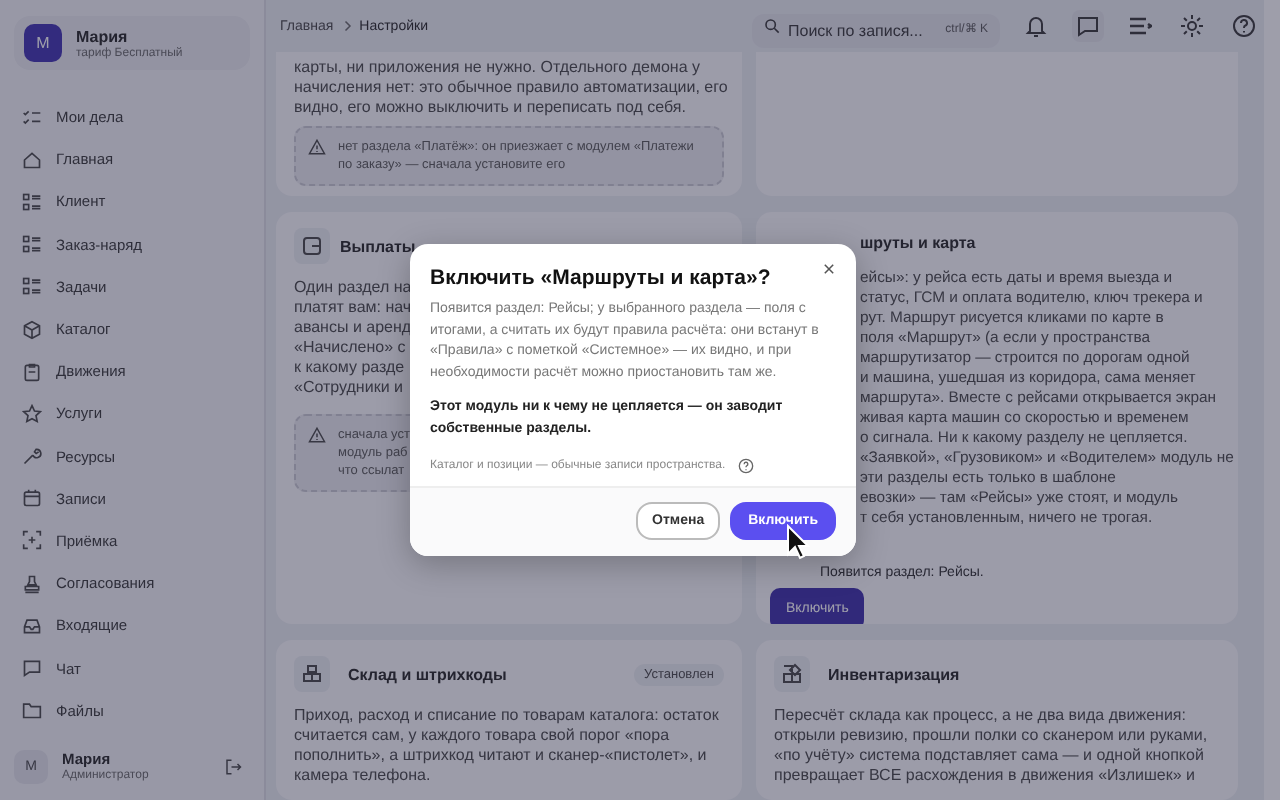 This screenshot has height=800, width=1280. I want to click on stamp-icon, so click(32, 583).